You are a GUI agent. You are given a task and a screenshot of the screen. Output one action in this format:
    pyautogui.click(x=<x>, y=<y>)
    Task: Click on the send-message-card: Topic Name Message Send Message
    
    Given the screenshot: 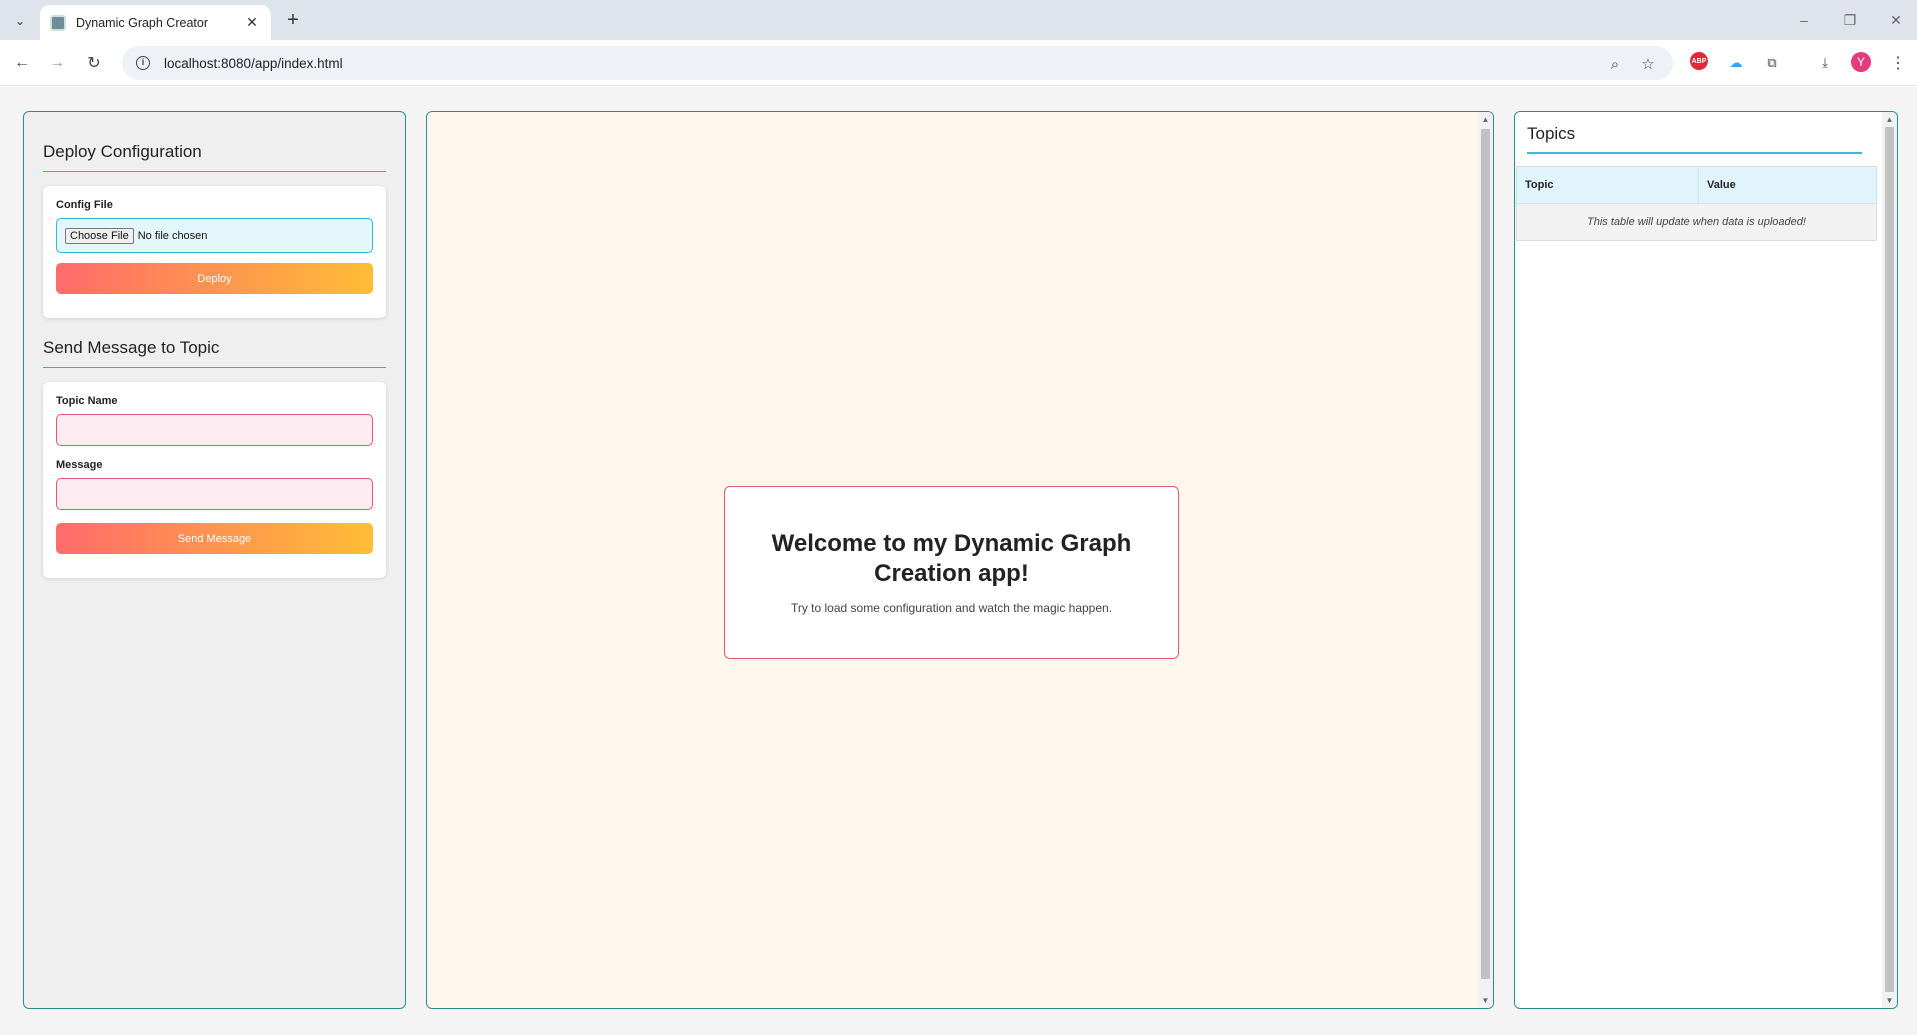 What is the action you would take?
    pyautogui.click(x=214, y=480)
    